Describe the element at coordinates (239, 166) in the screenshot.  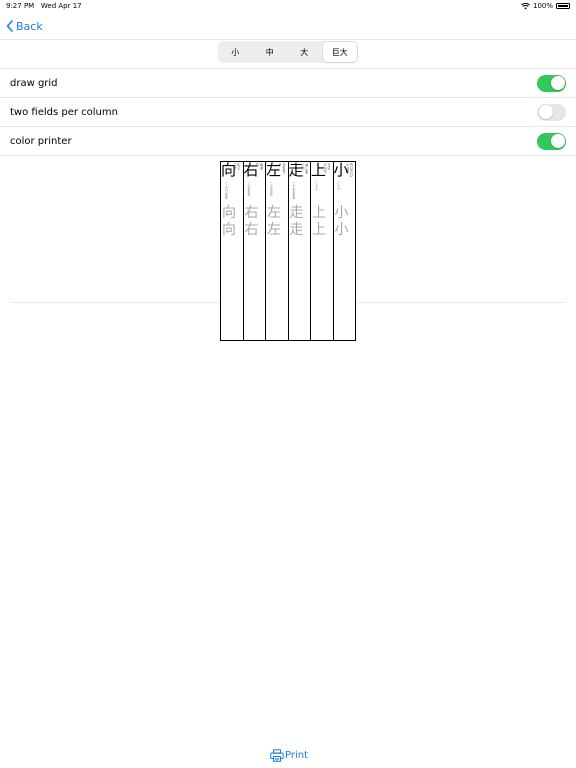
I see `kun-reading: むく` at that location.